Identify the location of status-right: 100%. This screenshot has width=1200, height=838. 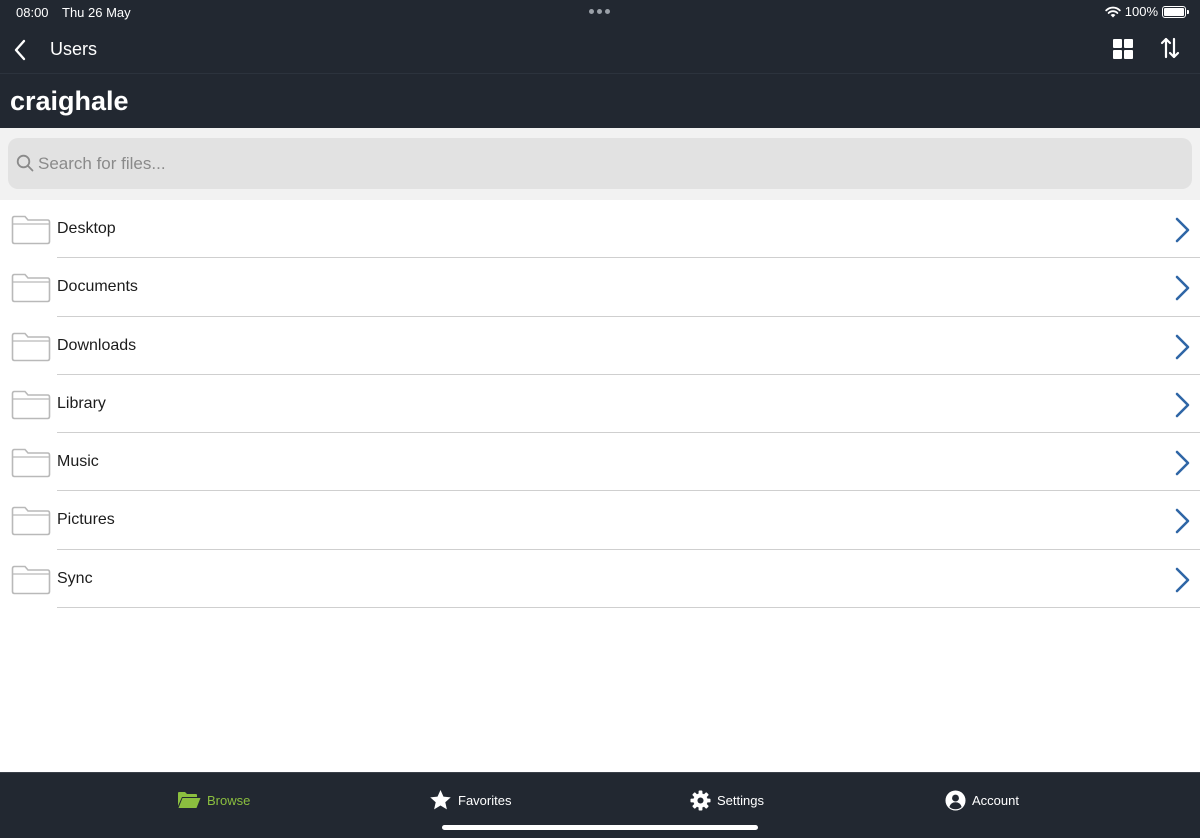
(1147, 11).